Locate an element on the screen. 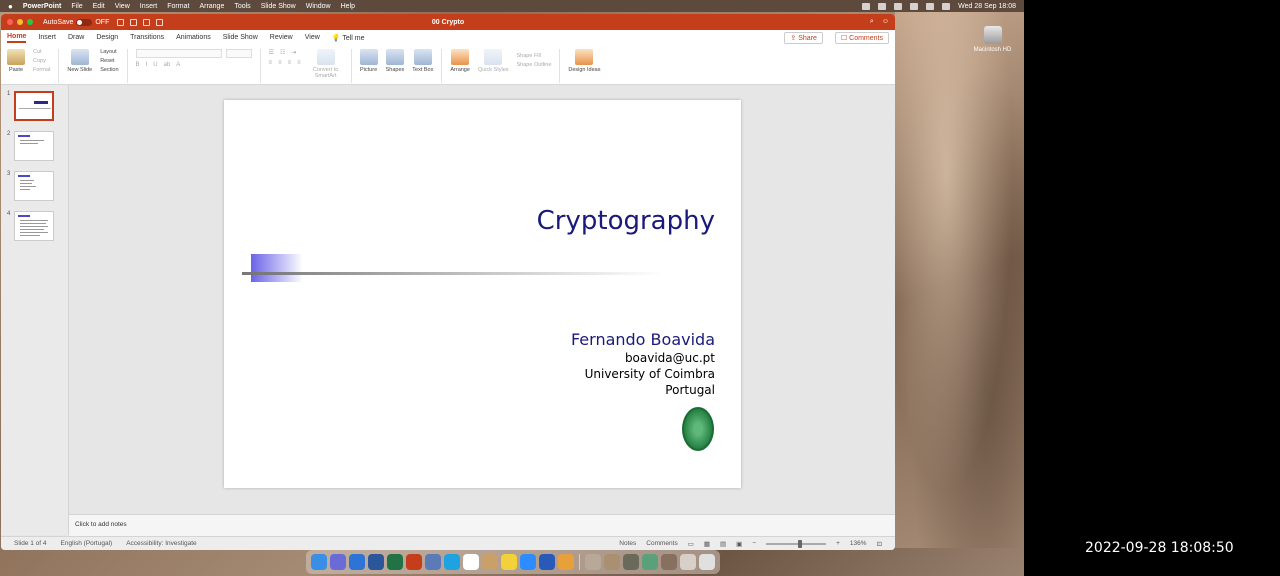  align-center-button: ≡ is located at coordinates (280, 63).